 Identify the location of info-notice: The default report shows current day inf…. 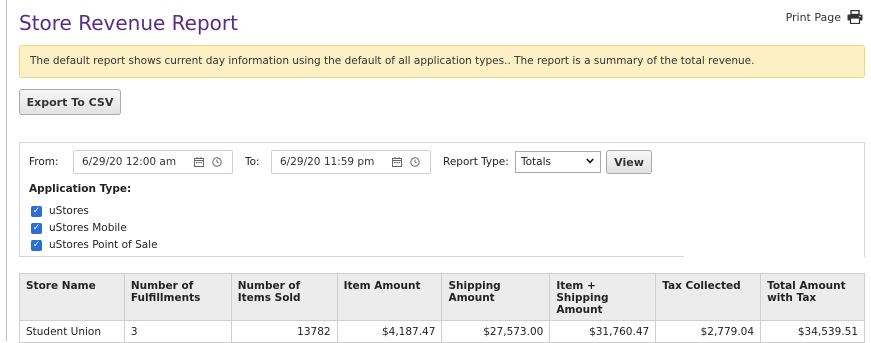
(442, 61).